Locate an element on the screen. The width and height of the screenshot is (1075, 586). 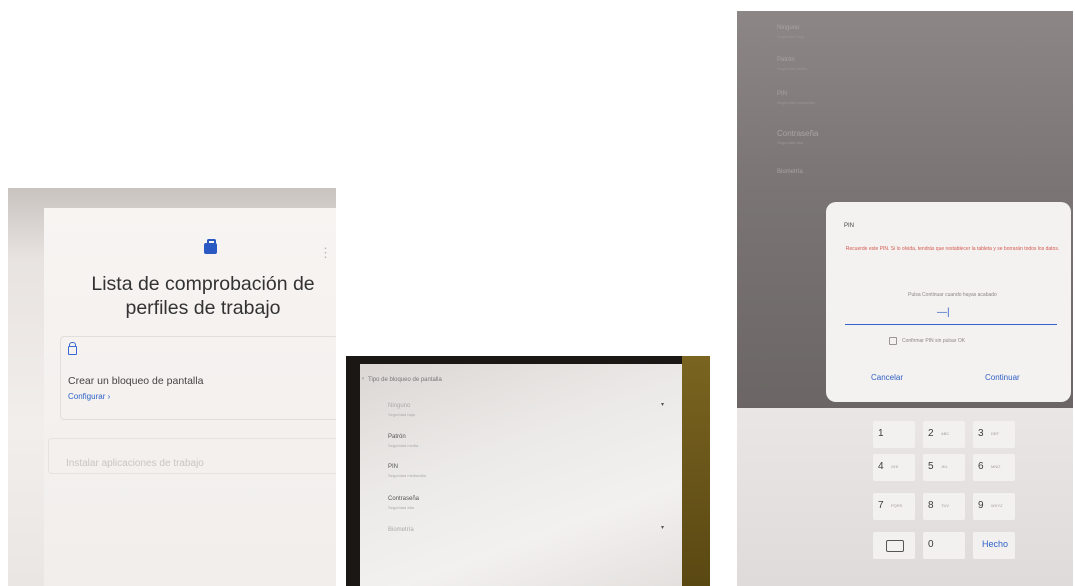
key-9: 9 WXYZ is located at coordinates (994, 506).